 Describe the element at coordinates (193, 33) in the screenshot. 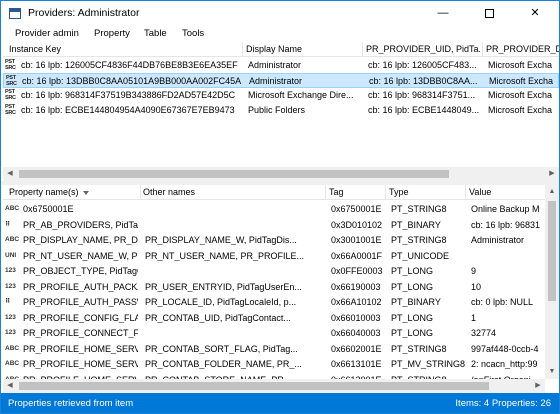

I see `menu-tools: Tools` at that location.